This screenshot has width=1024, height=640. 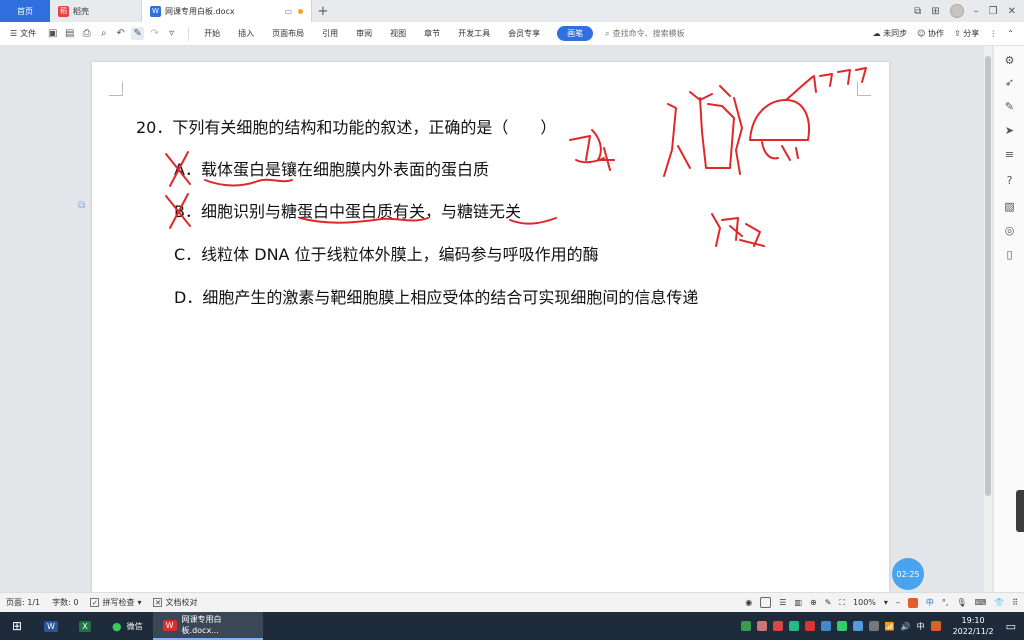 What do you see at coordinates (69, 33) in the screenshot?
I see `export-icon: ▤` at bounding box center [69, 33].